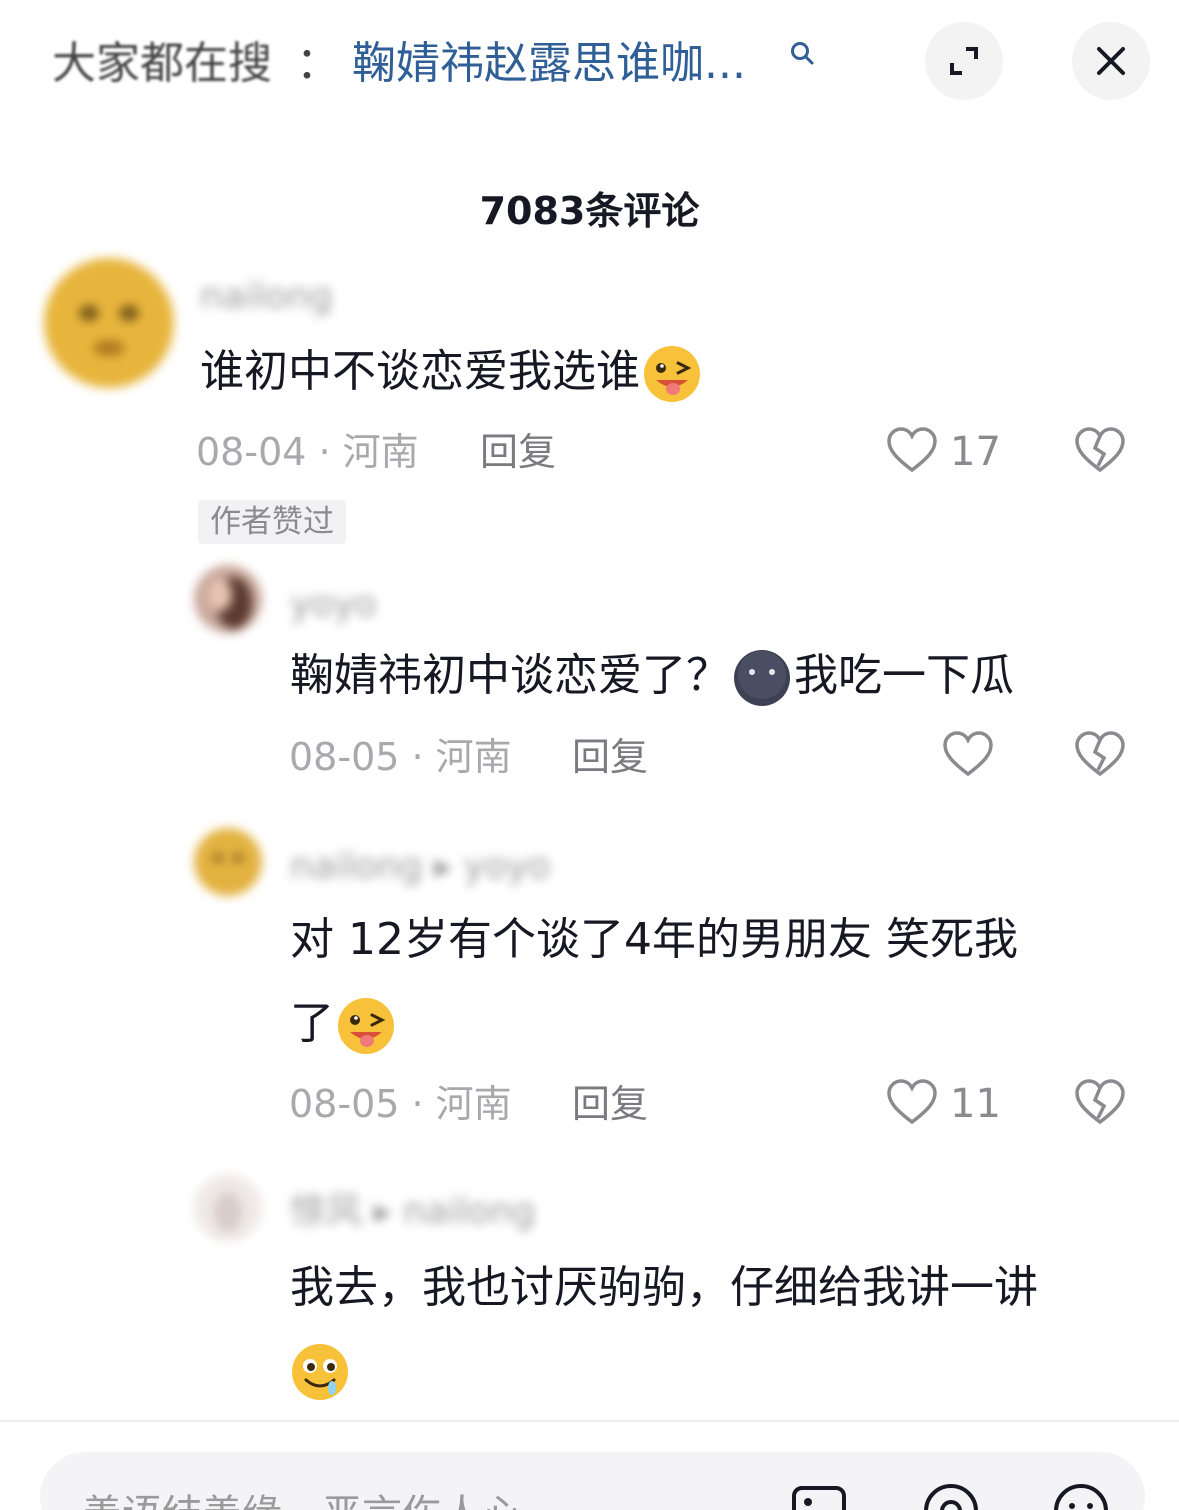 This screenshot has height=1510, width=1179. What do you see at coordinates (802, 54) in the screenshot?
I see `search-icon` at bounding box center [802, 54].